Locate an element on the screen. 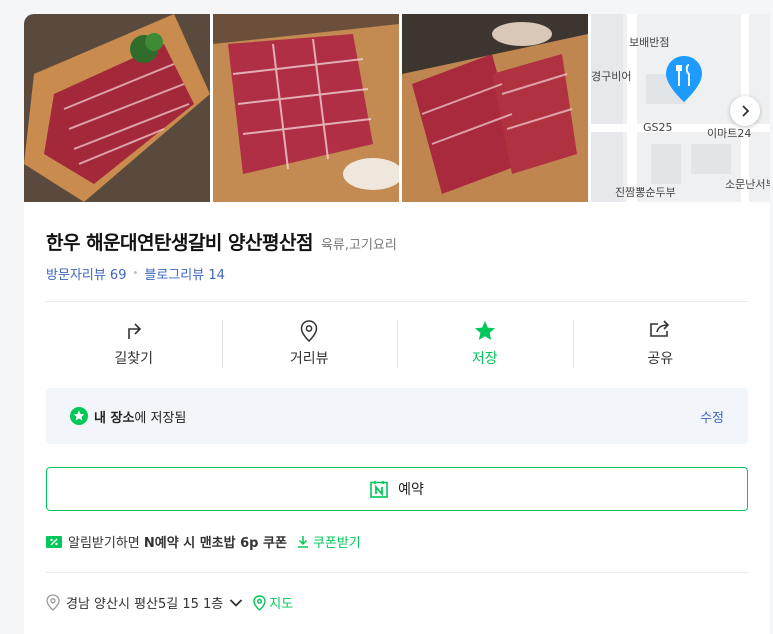  directions-button: 길찾기 is located at coordinates (134, 344).